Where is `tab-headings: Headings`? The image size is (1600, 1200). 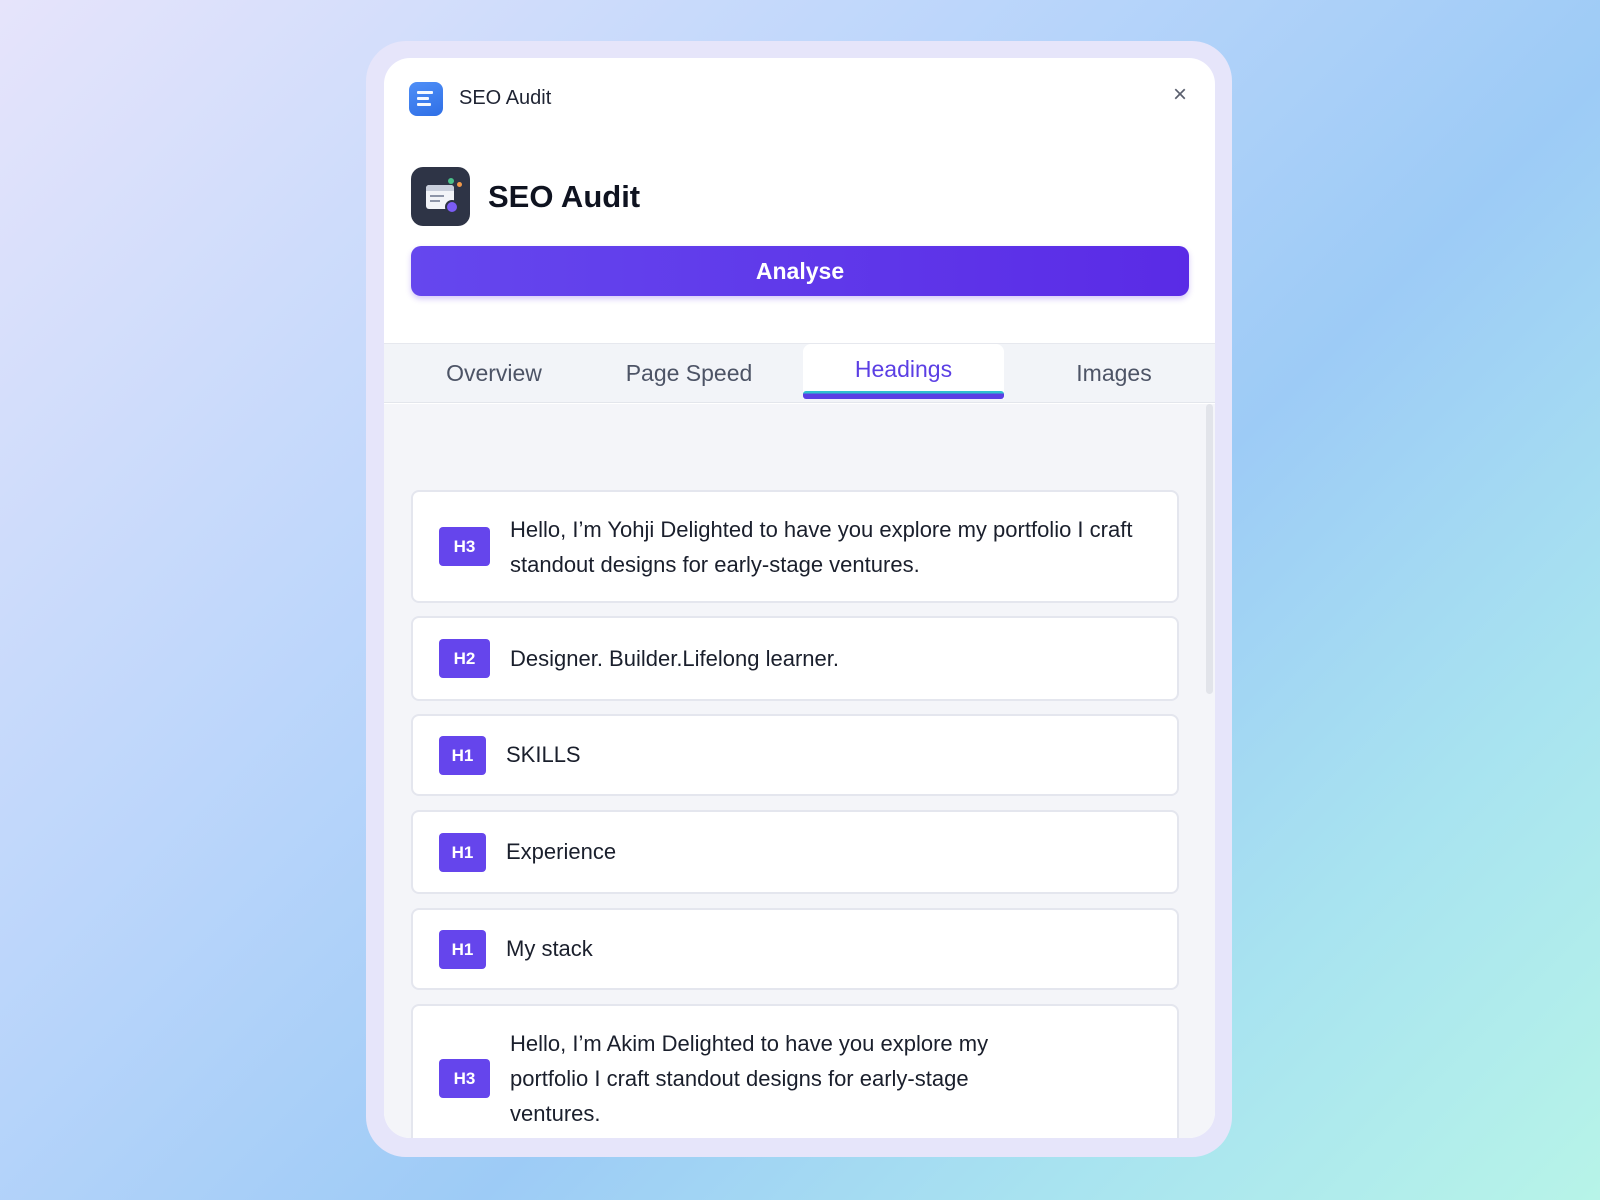
tab-headings: Headings is located at coordinates (903, 371).